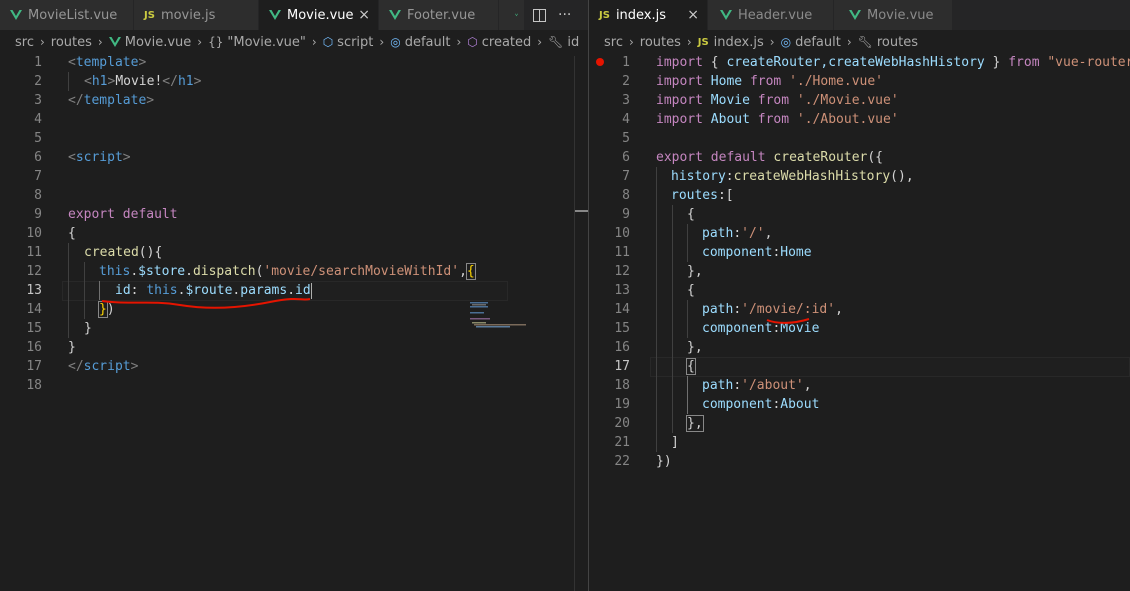 The height and width of the screenshot is (591, 1130). What do you see at coordinates (355, 42) in the screenshot?
I see `breadcrumb-label: script` at bounding box center [355, 42].